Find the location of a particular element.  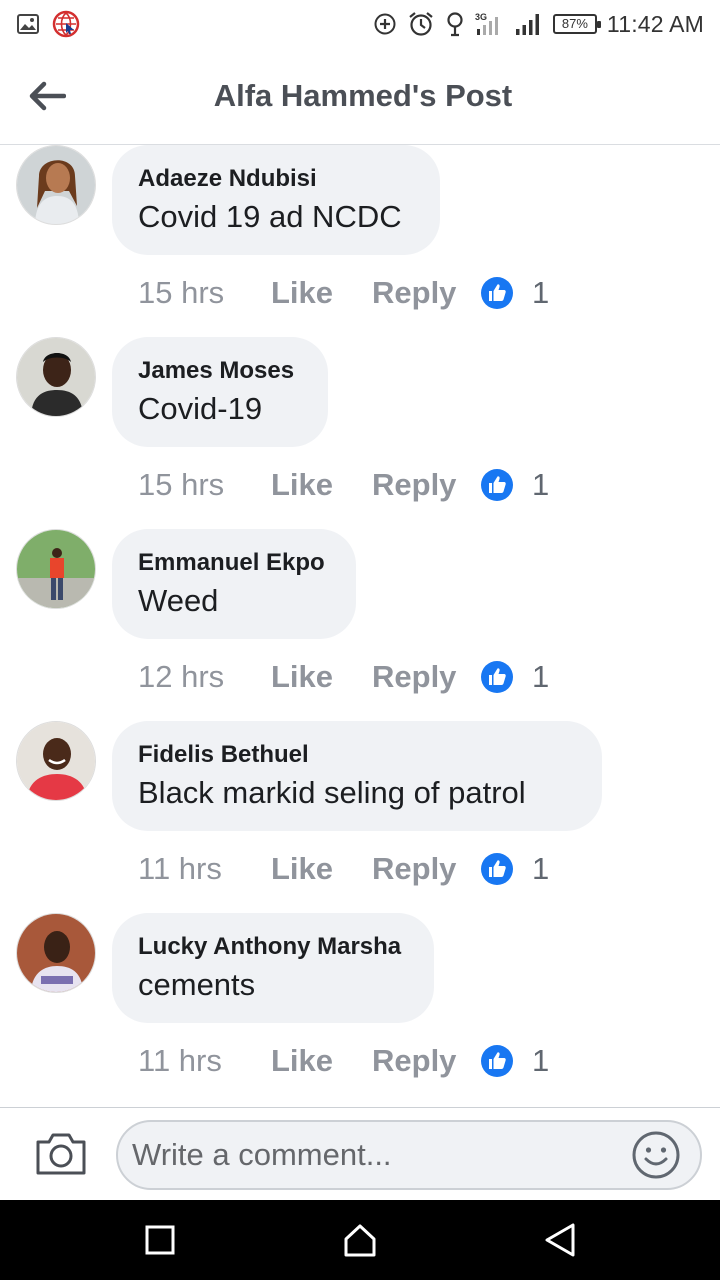

home-icon is located at coordinates (360, 1240).